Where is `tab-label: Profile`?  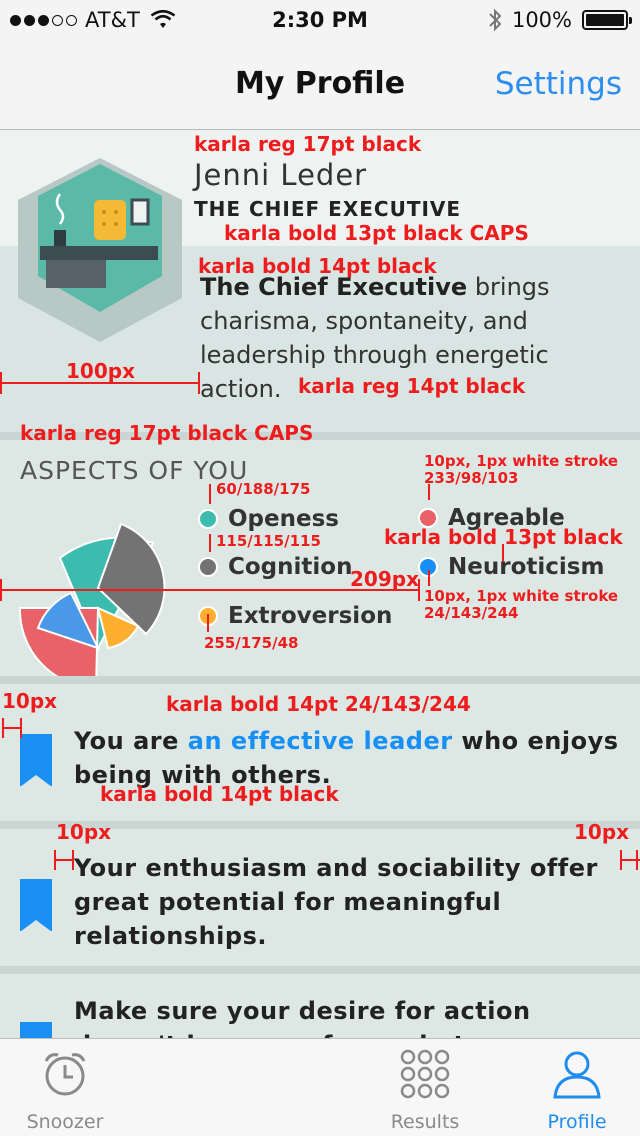
tab-label: Profile is located at coordinates (577, 1122).